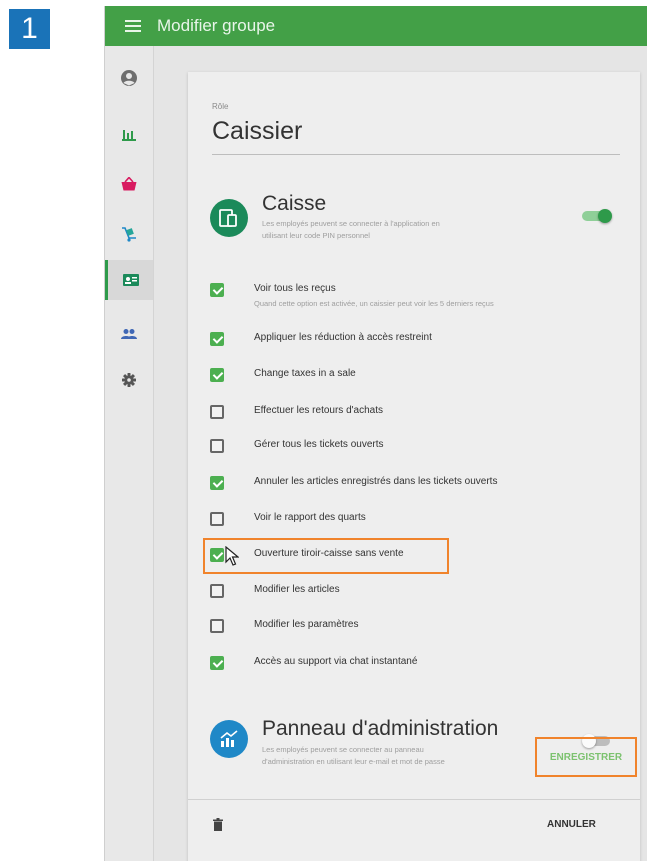 The image size is (649, 861). What do you see at coordinates (133, 26) in the screenshot?
I see `menu-icon` at bounding box center [133, 26].